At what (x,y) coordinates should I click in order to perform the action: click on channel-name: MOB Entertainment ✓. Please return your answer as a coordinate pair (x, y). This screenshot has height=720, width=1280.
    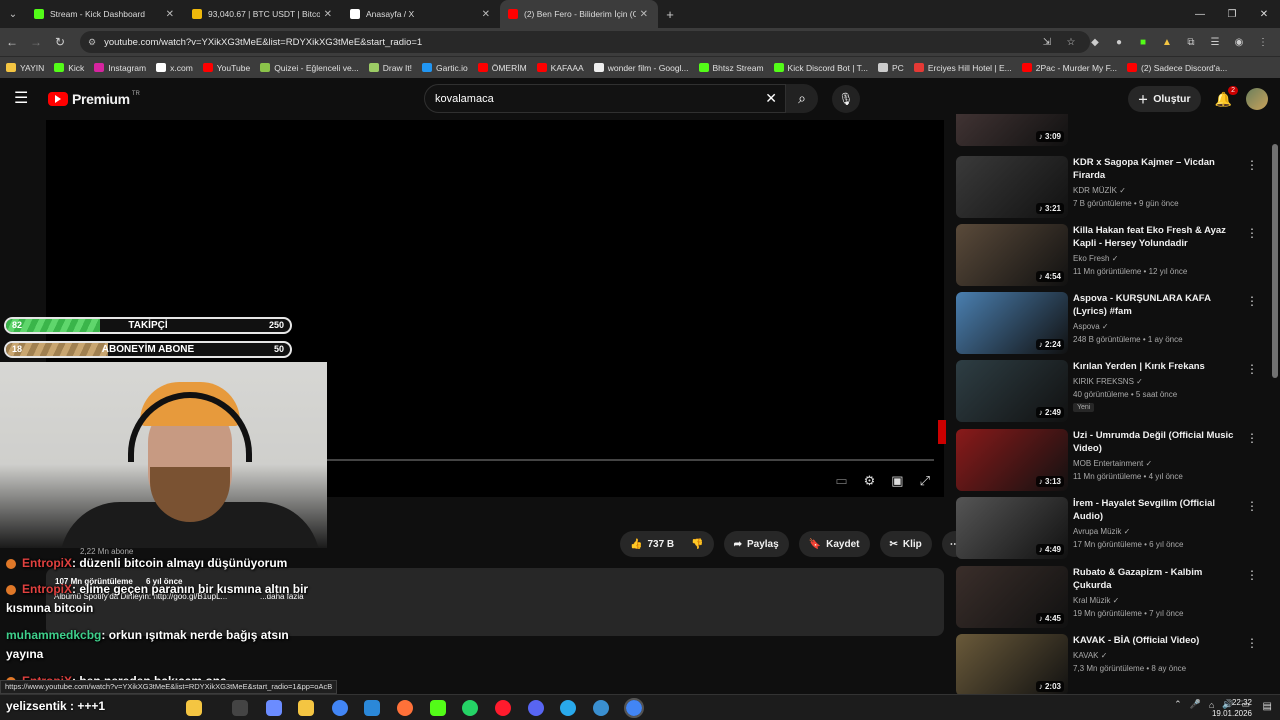
    Looking at the image, I should click on (1112, 463).